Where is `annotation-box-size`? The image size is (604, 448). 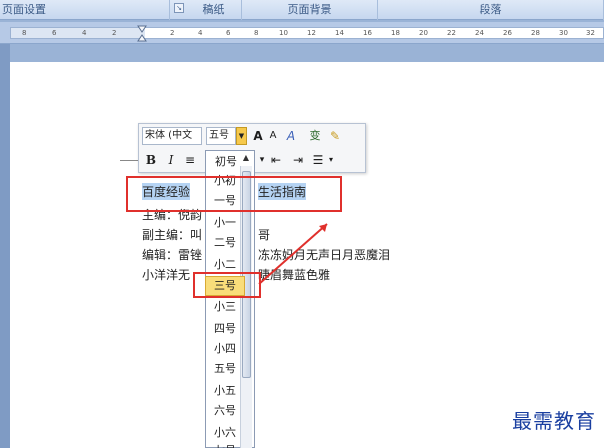 annotation-box-size is located at coordinates (227, 285).